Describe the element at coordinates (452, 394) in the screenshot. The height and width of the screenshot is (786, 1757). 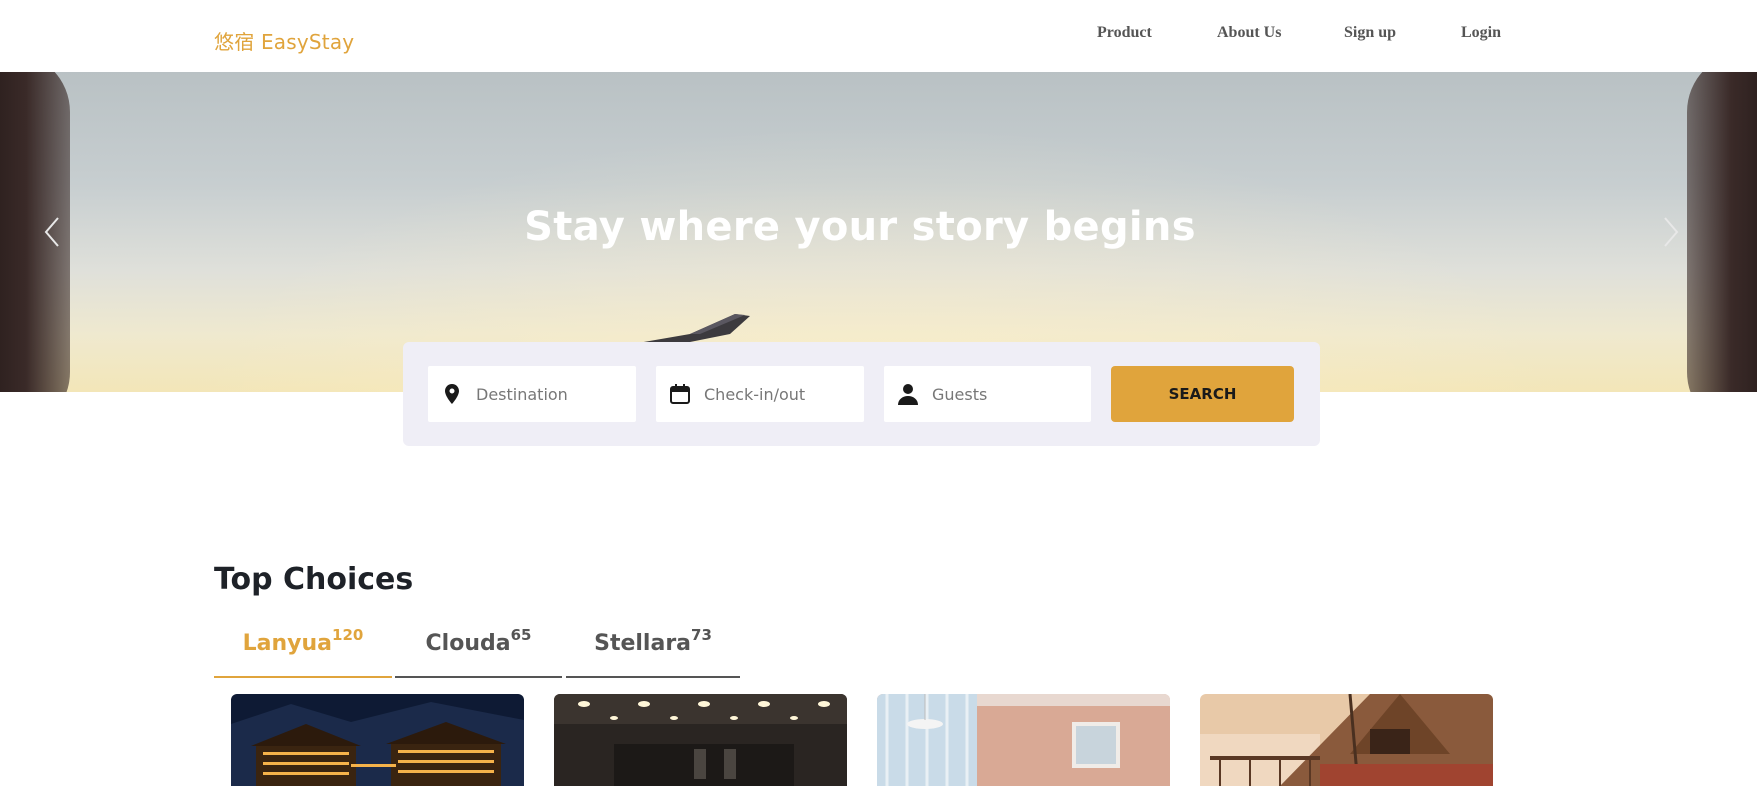
I see `map-pin-icon` at that location.